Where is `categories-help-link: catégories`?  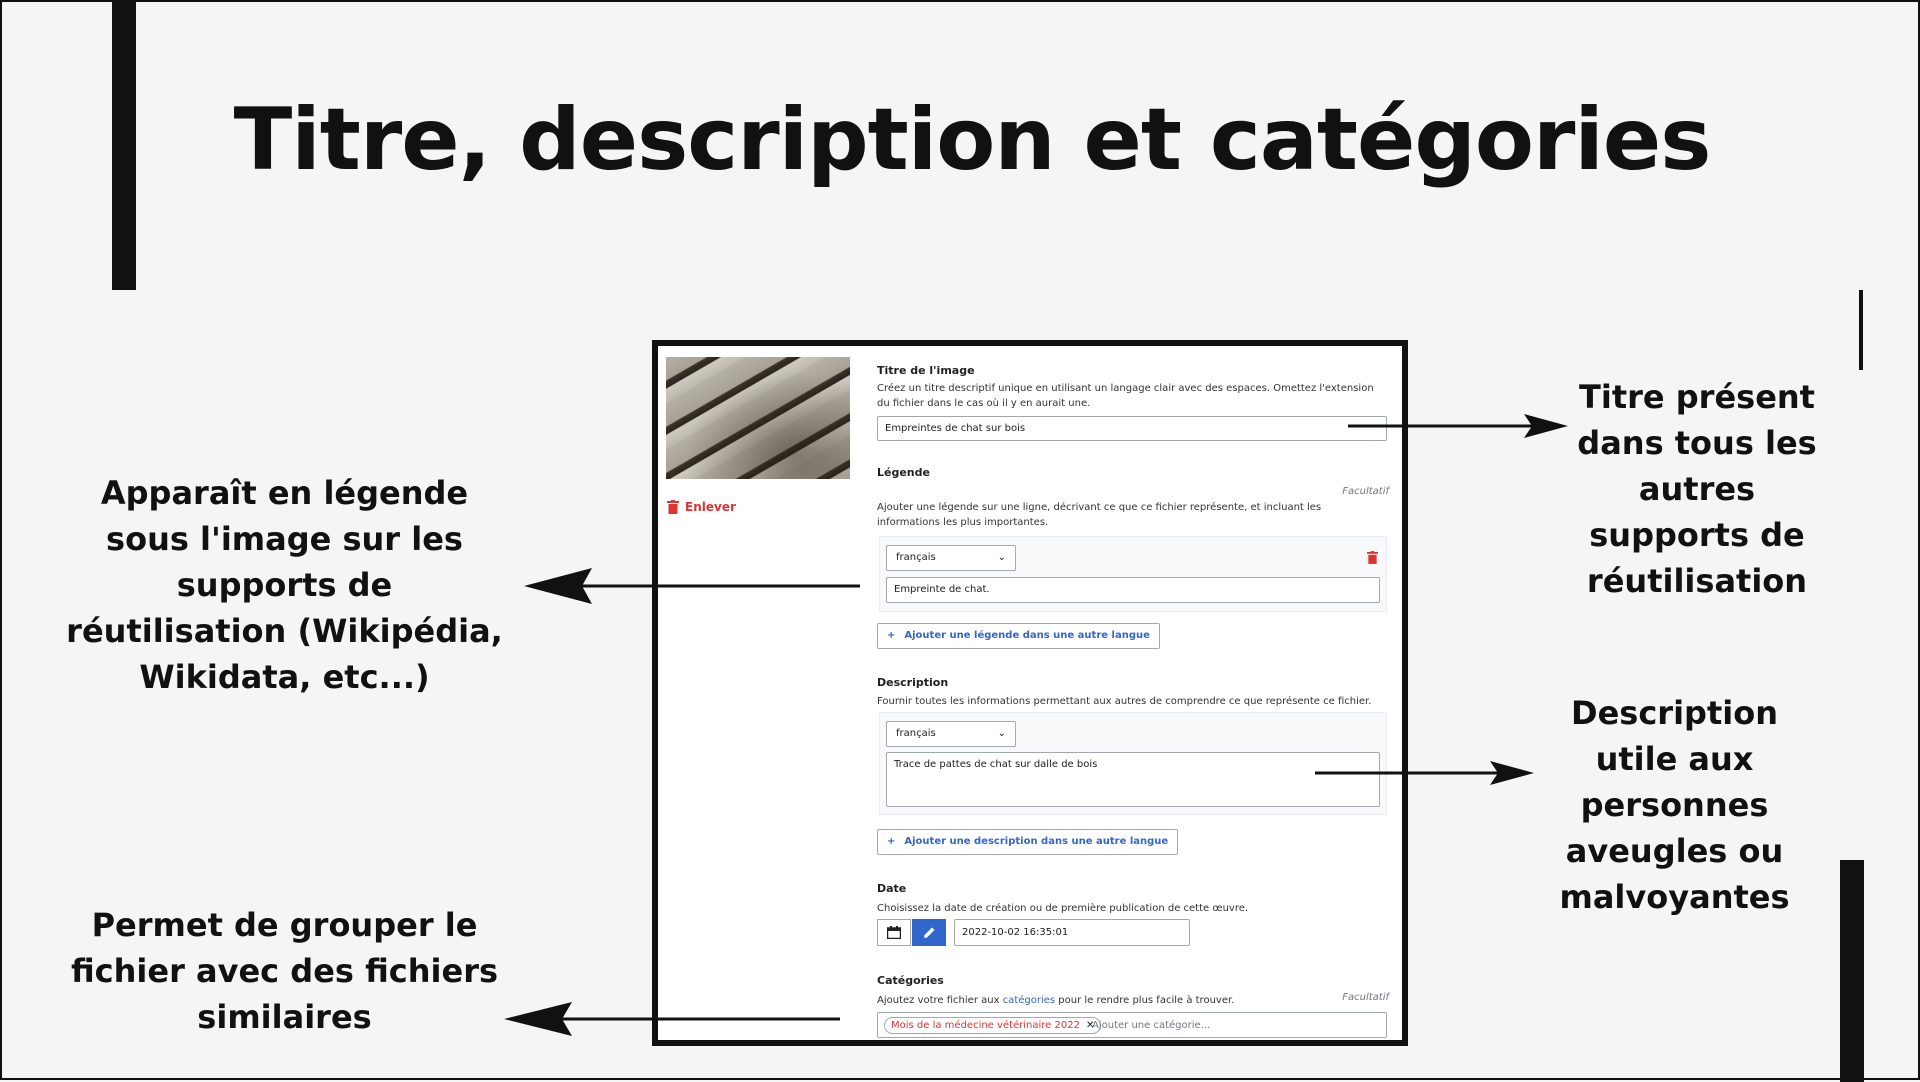
categories-help-link: catégories is located at coordinates (1029, 1000).